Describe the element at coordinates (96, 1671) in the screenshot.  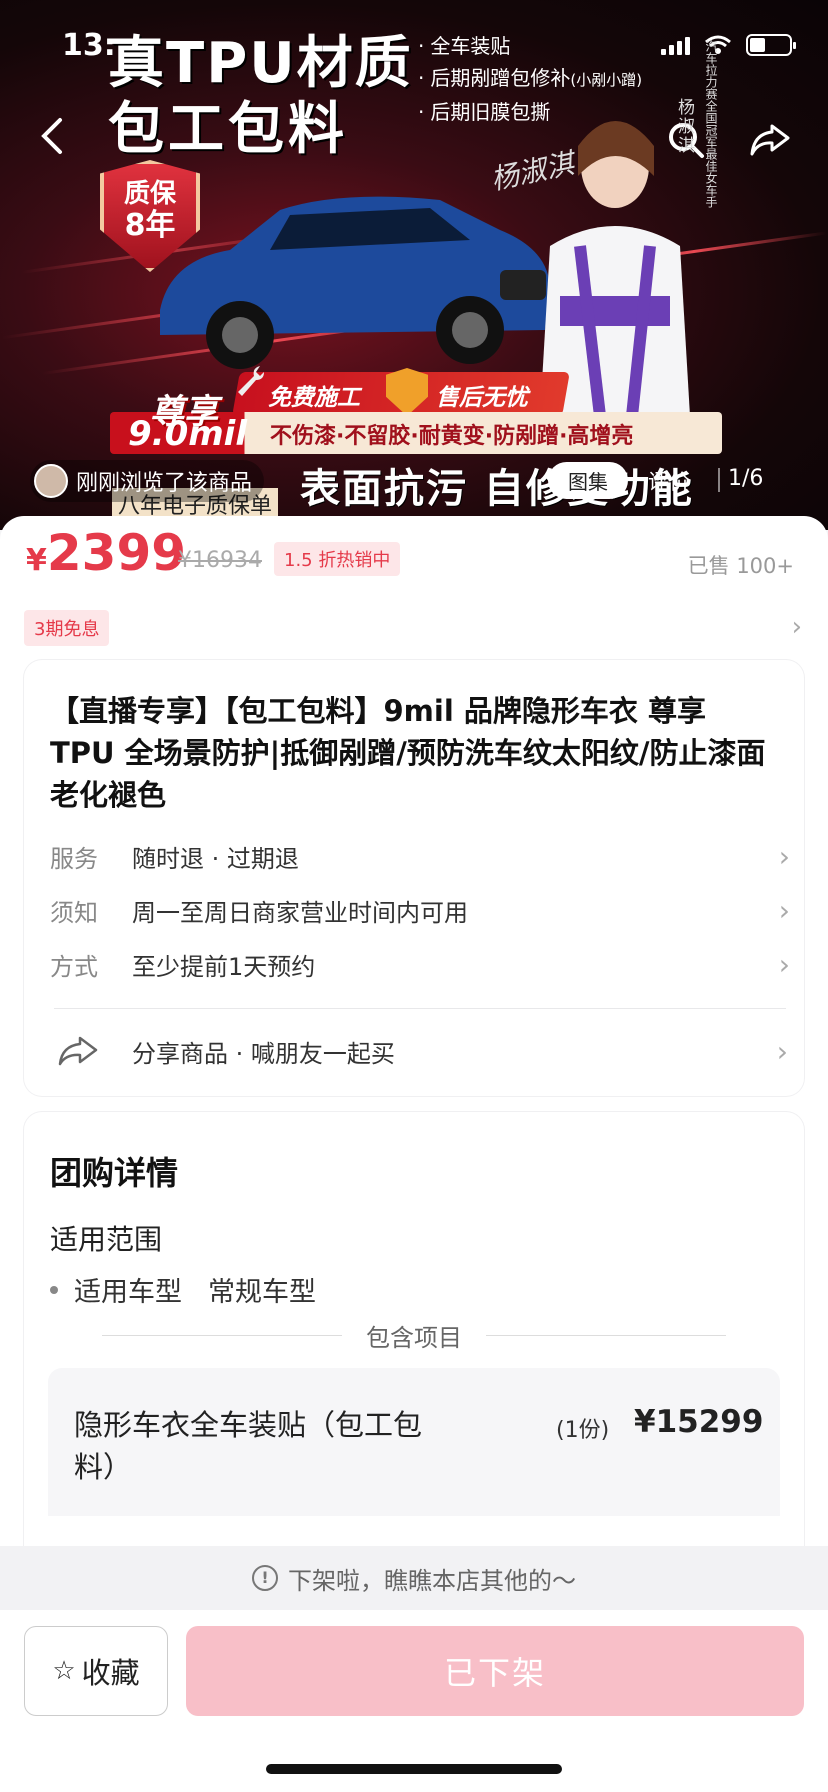
I see `favorite-button: ☆ 收藏` at that location.